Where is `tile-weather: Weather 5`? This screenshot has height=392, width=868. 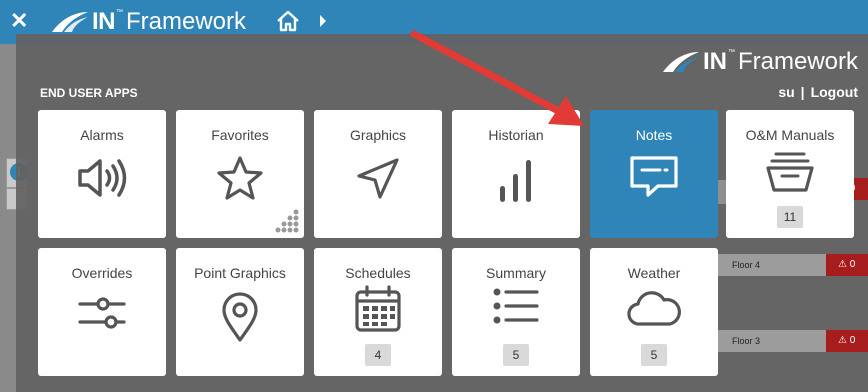 tile-weather: Weather 5 is located at coordinates (654, 312).